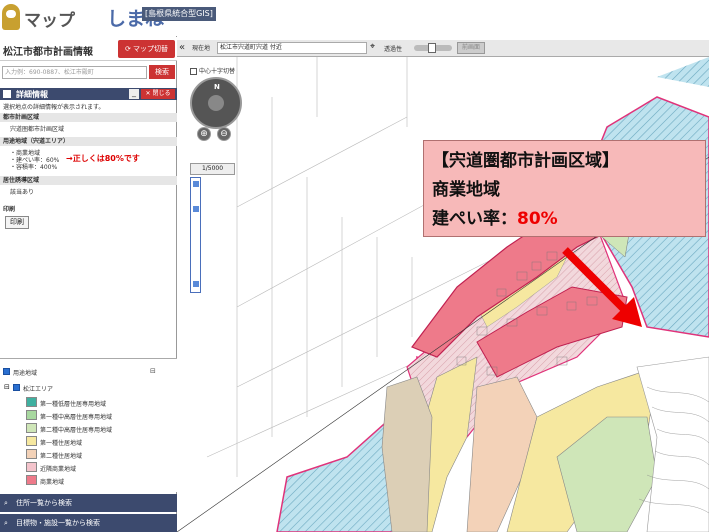 This screenshot has height=532, width=709. I want to click on detail-value: 該当あり, so click(22, 192).